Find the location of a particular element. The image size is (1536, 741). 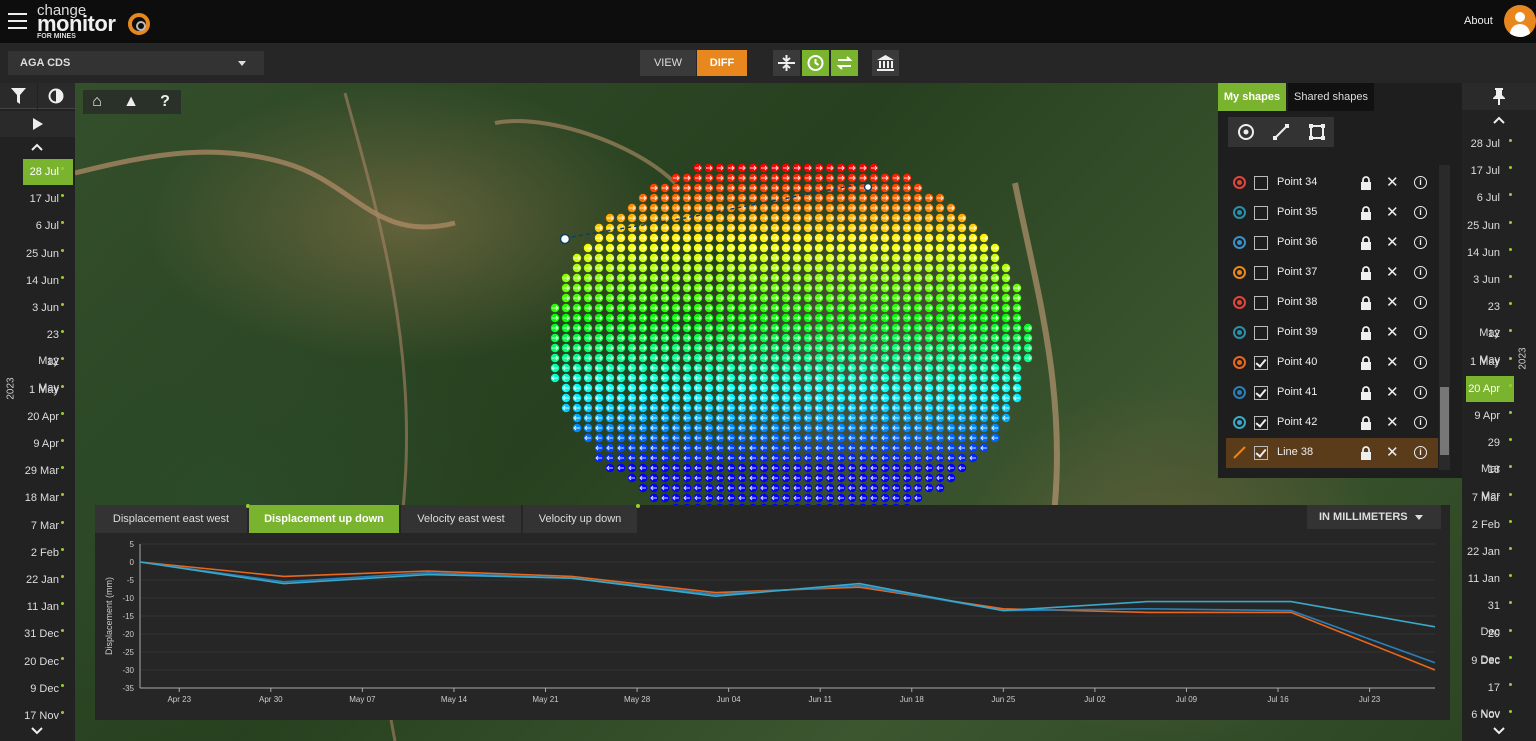

about-link: About is located at coordinates (1478, 21).